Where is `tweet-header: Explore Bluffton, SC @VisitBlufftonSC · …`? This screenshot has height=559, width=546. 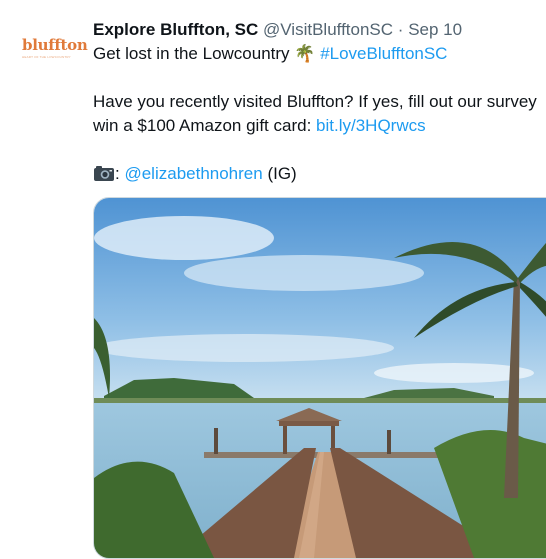
tweet-header: Explore Bluffton, SC @VisitBlufftonSC · … is located at coordinates (319, 30).